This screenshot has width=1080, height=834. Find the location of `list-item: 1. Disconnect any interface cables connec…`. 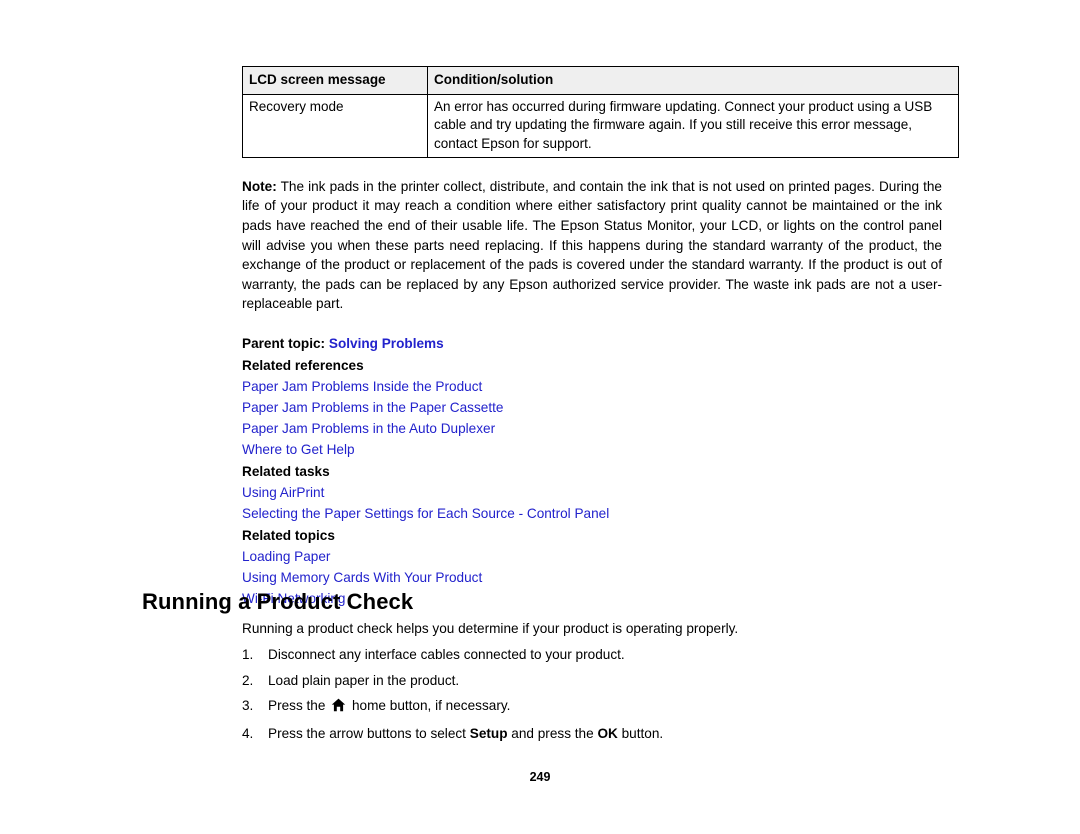

list-item: 1. Disconnect any interface cables connec… is located at coordinates (452, 654).